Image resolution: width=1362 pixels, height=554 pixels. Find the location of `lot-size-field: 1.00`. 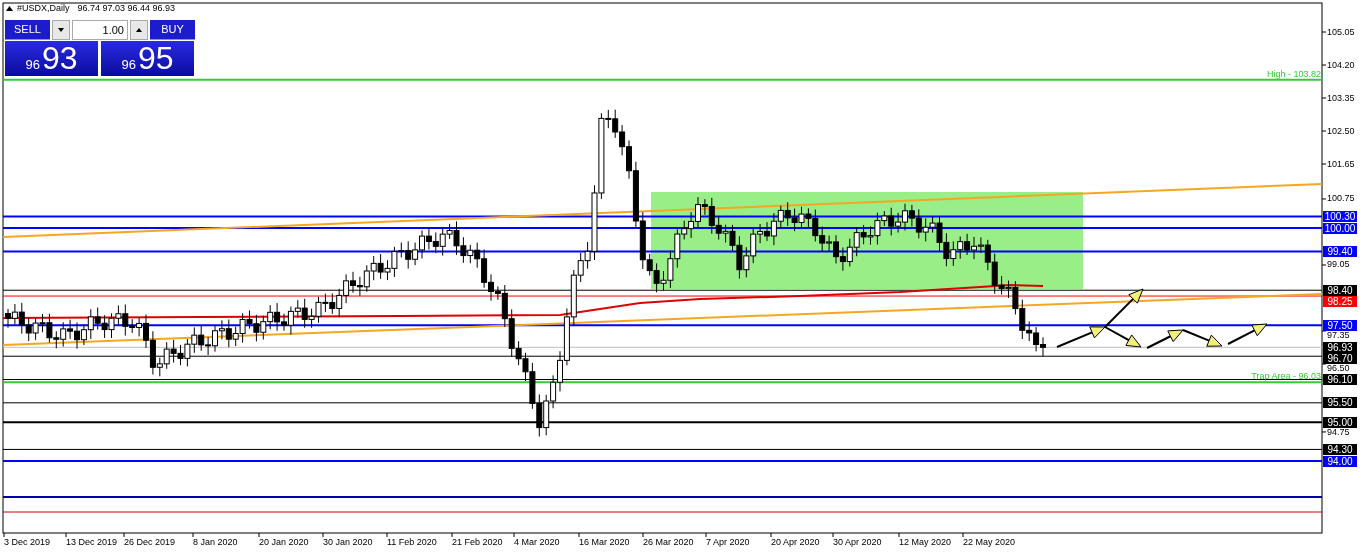

lot-size-field: 1.00 is located at coordinates (100, 30).